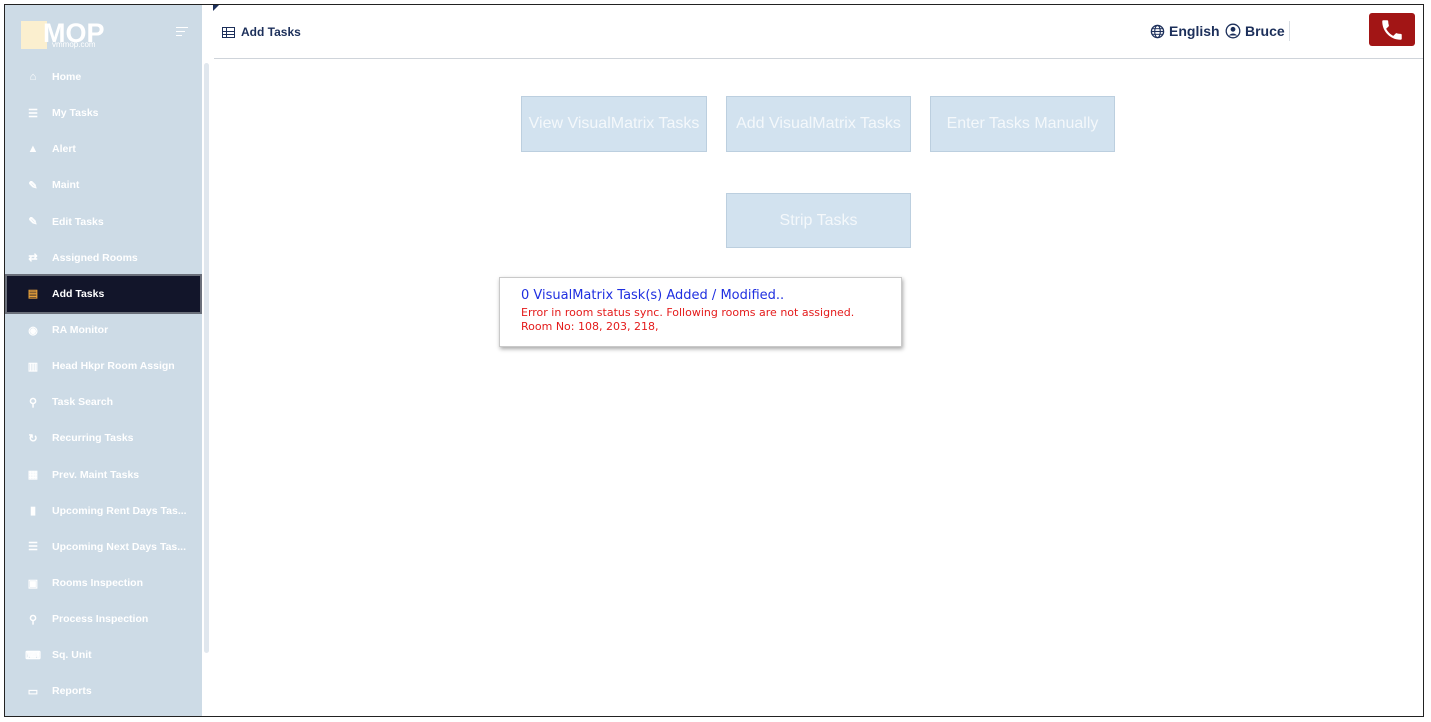  I want to click on language-selector: English, so click(1185, 31).